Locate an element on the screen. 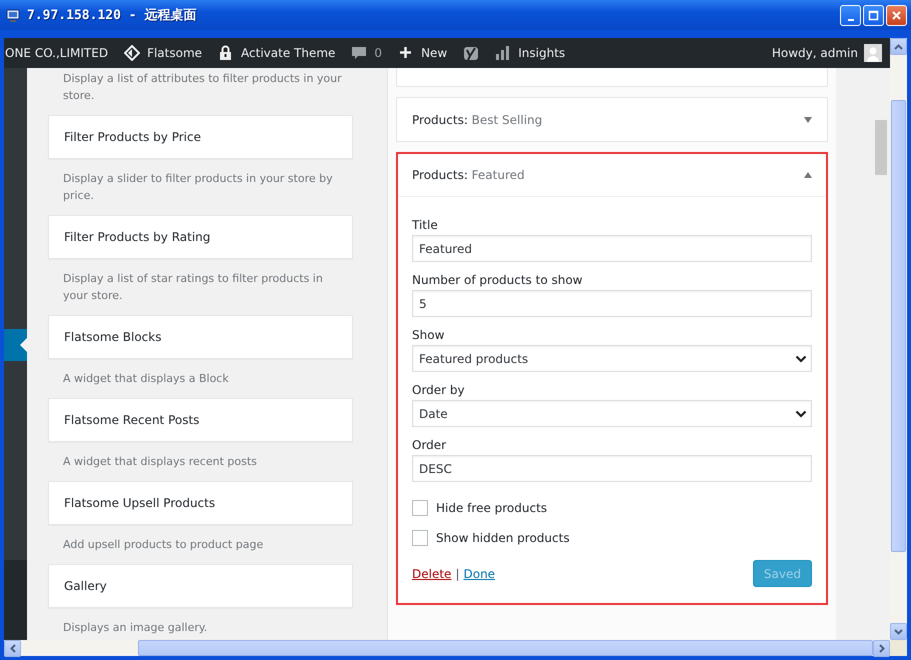 This screenshot has height=660, width=911. close-button is located at coordinates (896, 15).